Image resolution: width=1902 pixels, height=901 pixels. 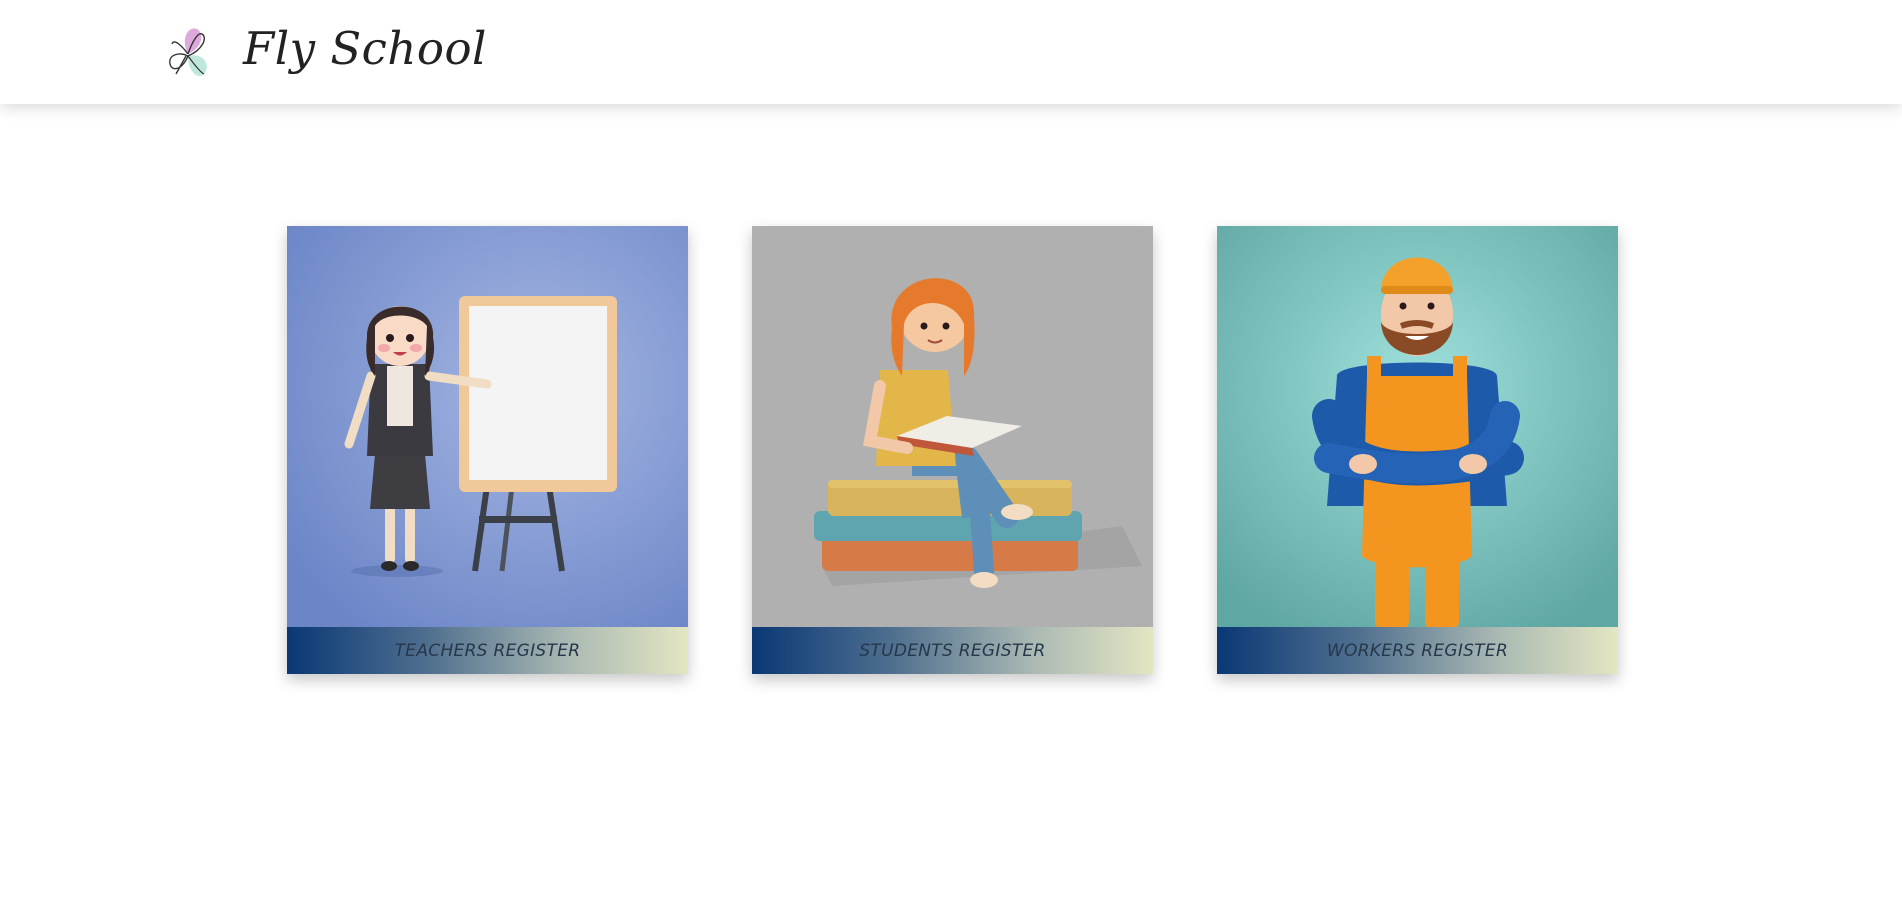 I want to click on students-register-label: STUDENTS REGISTER, so click(x=952, y=651).